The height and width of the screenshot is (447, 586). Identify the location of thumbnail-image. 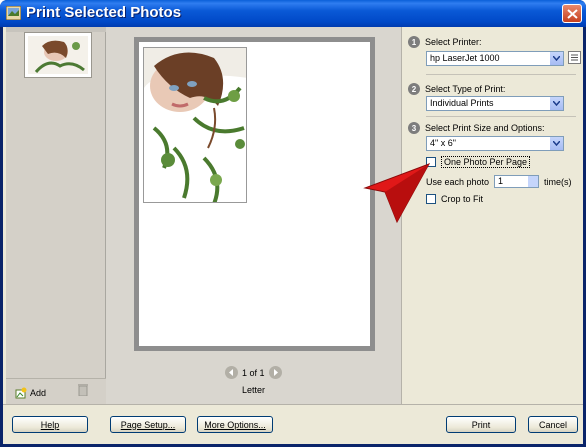
(58, 55).